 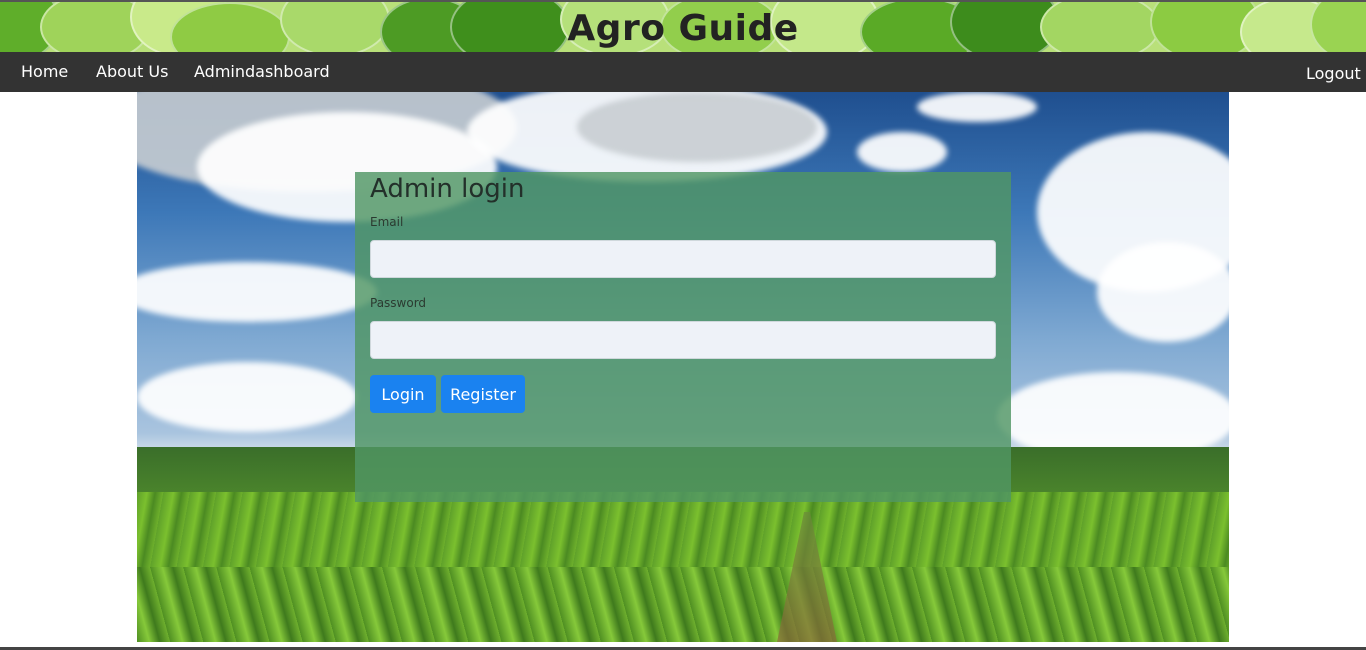 I want to click on main-navbar: Home About Us Admindashboard Logout, so click(x=683, y=72).